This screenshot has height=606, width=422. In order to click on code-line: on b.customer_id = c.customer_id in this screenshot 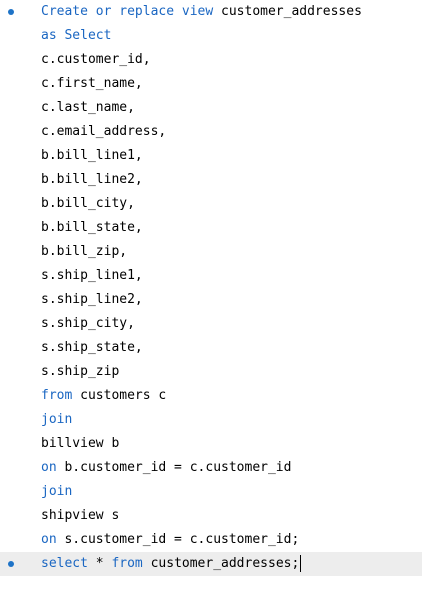, I will do `click(211, 468)`.